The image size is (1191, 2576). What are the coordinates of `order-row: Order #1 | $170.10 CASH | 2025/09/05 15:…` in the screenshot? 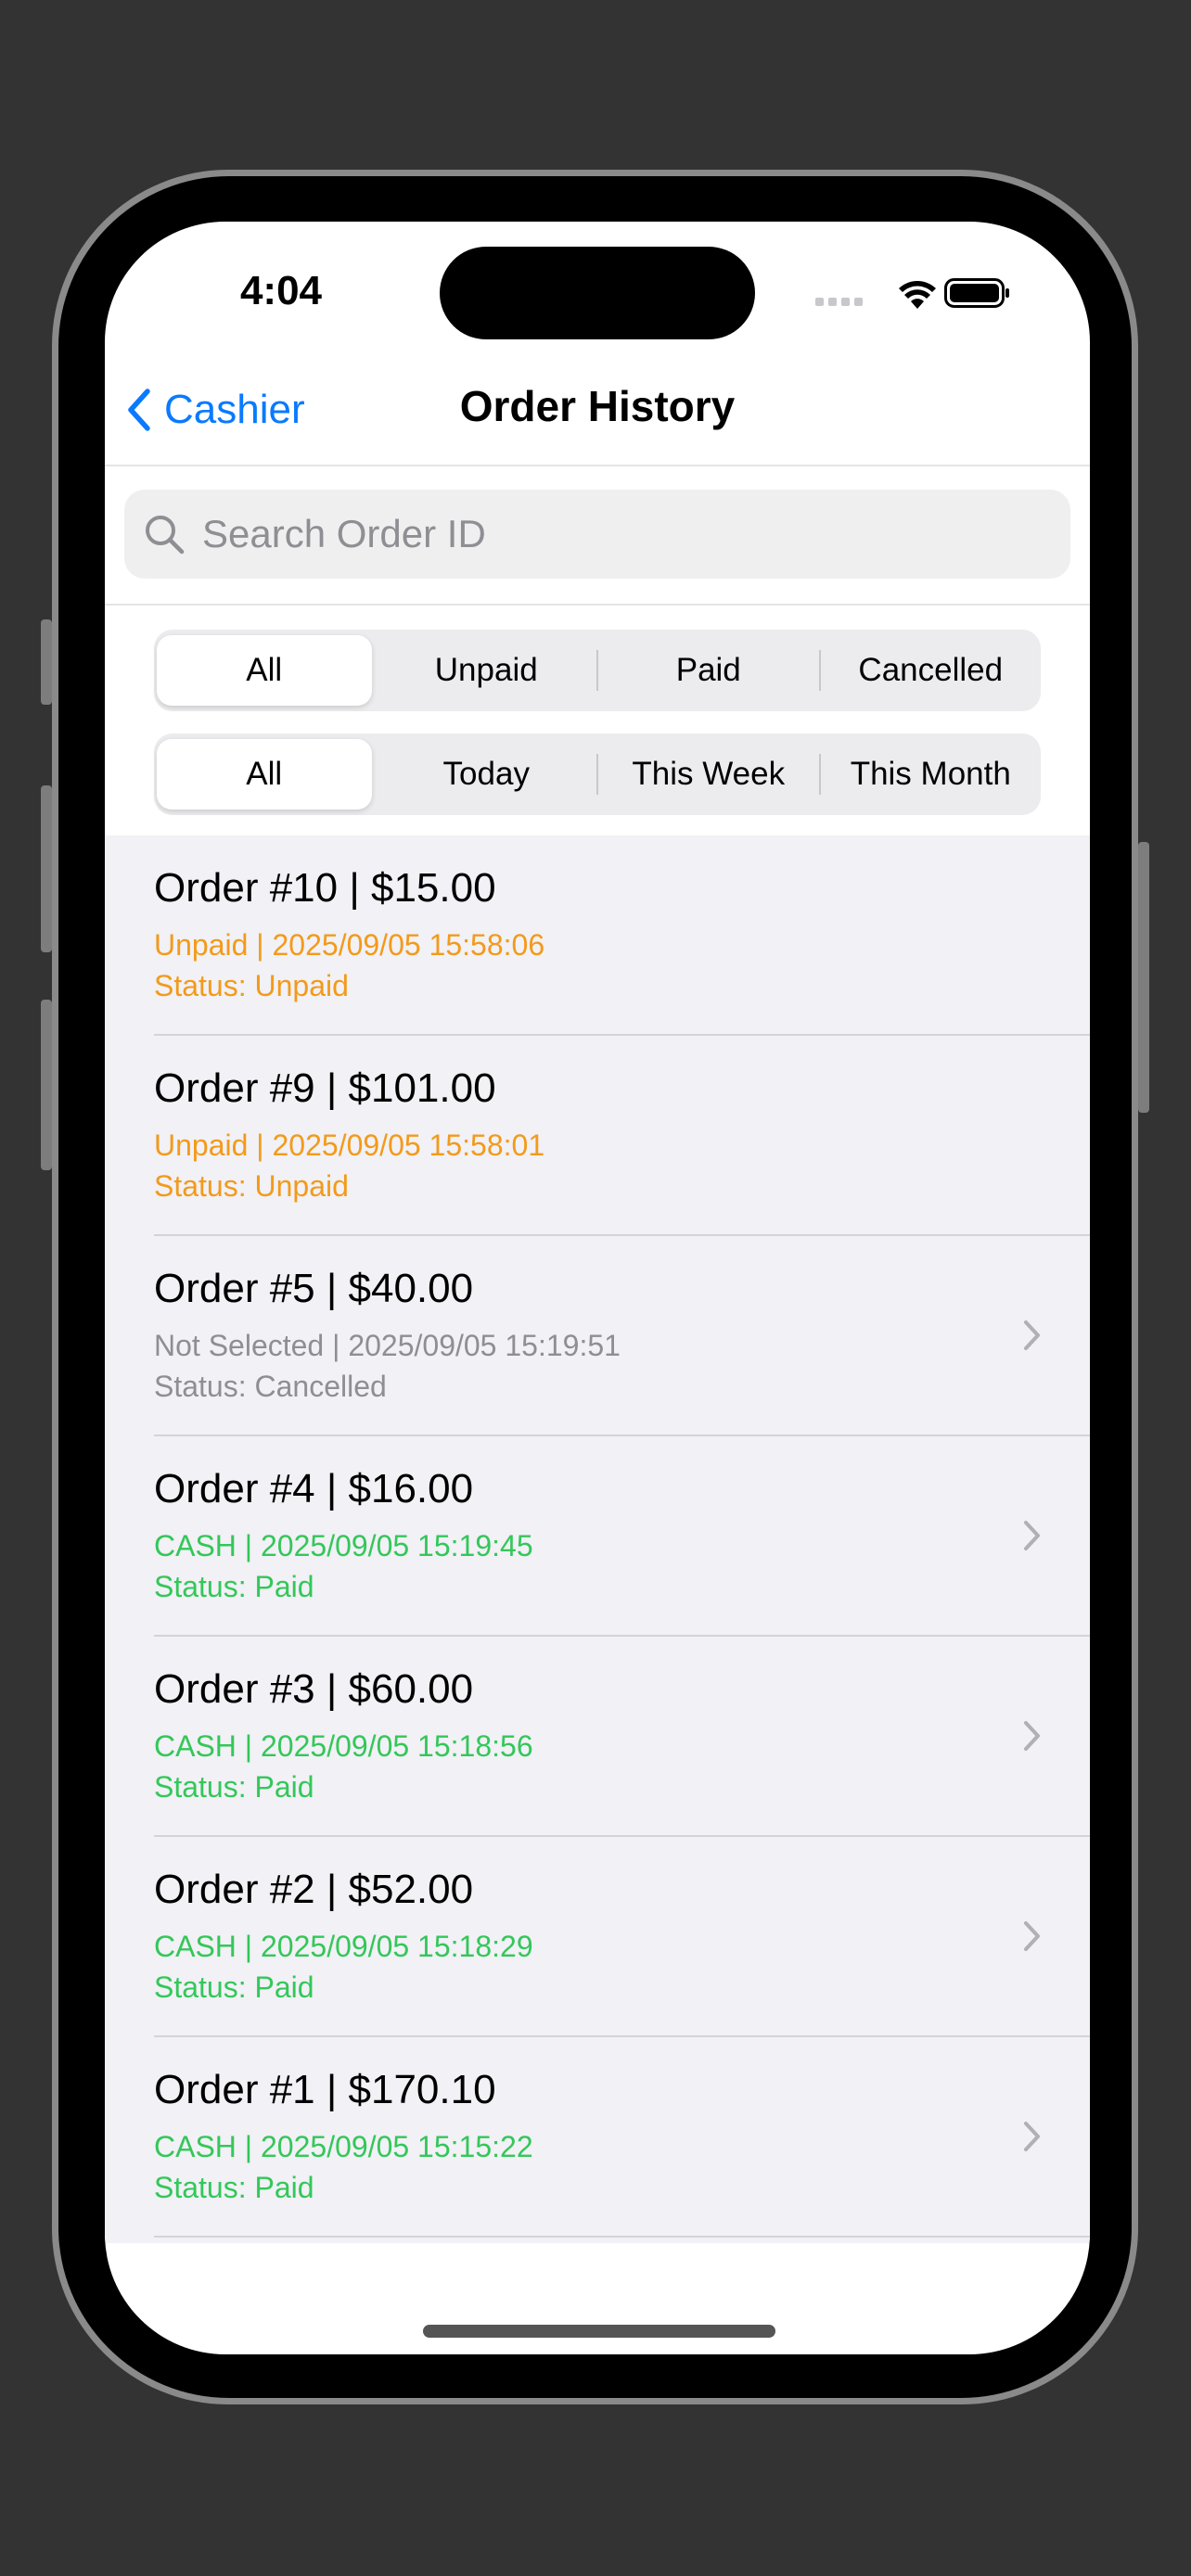 It's located at (597, 2138).